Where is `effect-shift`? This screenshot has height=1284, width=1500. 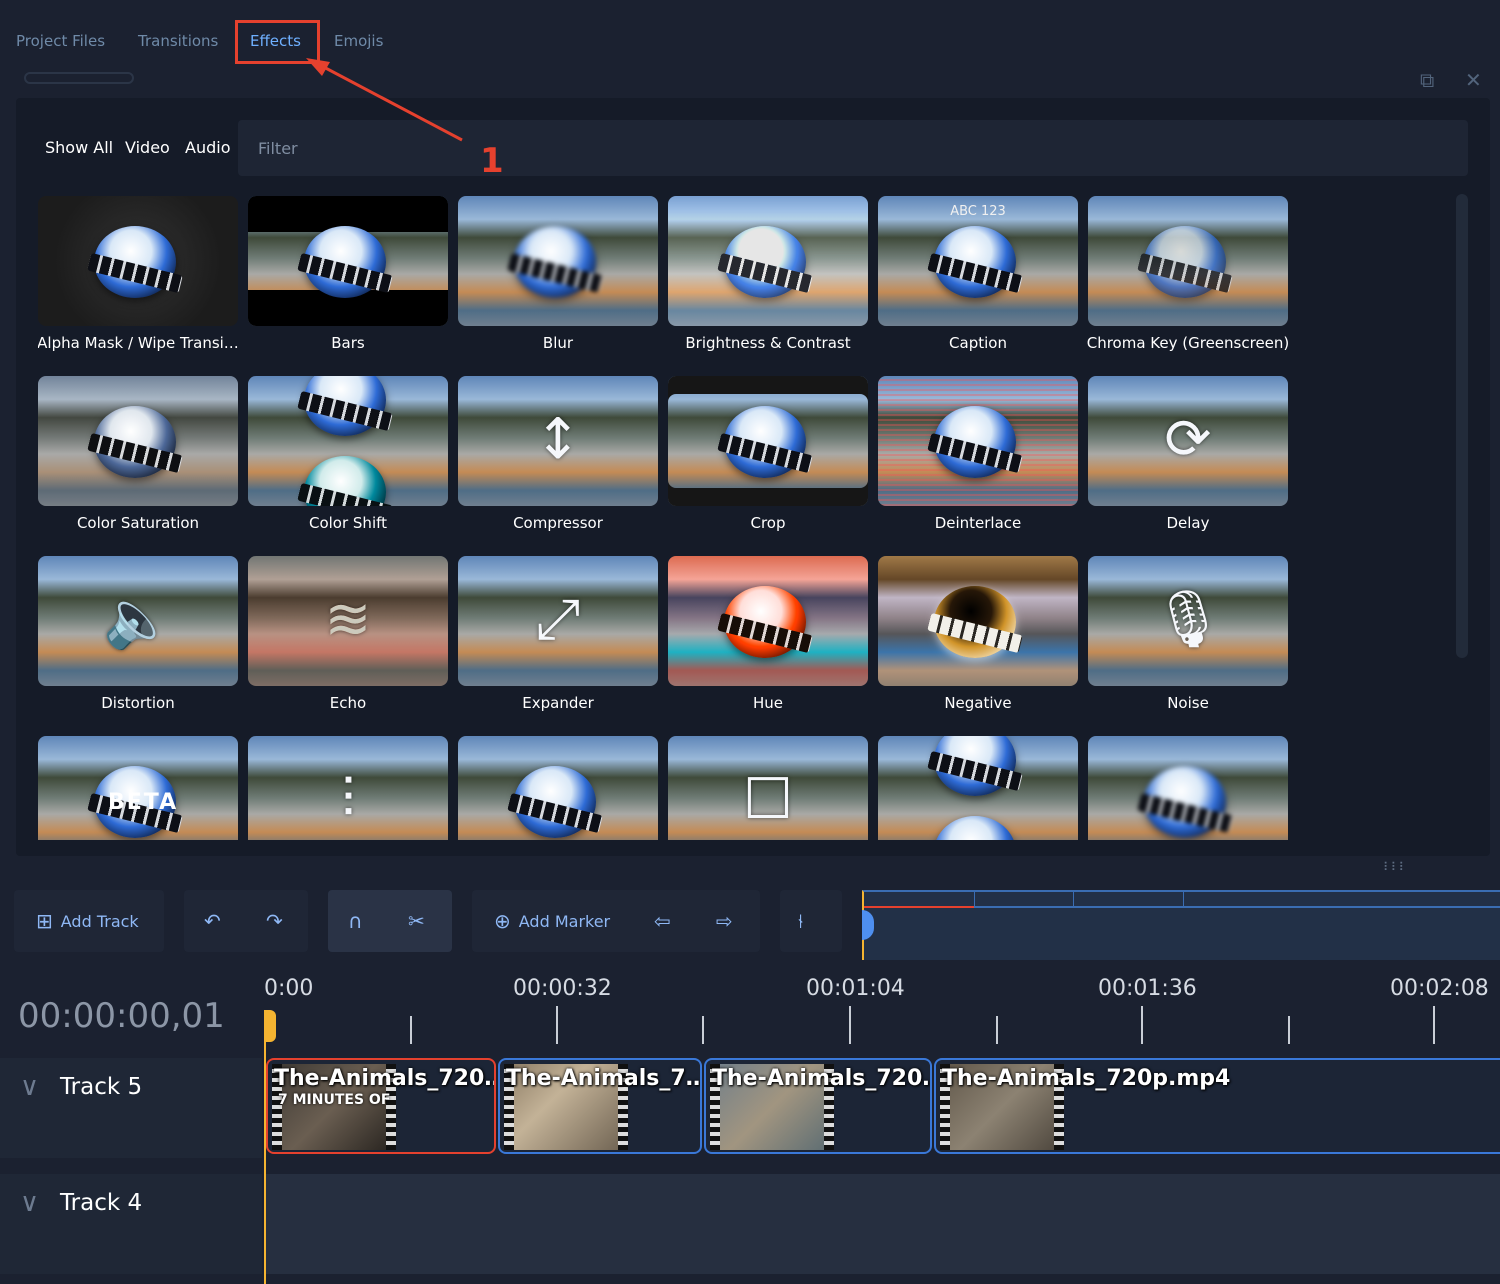 effect-shift is located at coordinates (1188, 788).